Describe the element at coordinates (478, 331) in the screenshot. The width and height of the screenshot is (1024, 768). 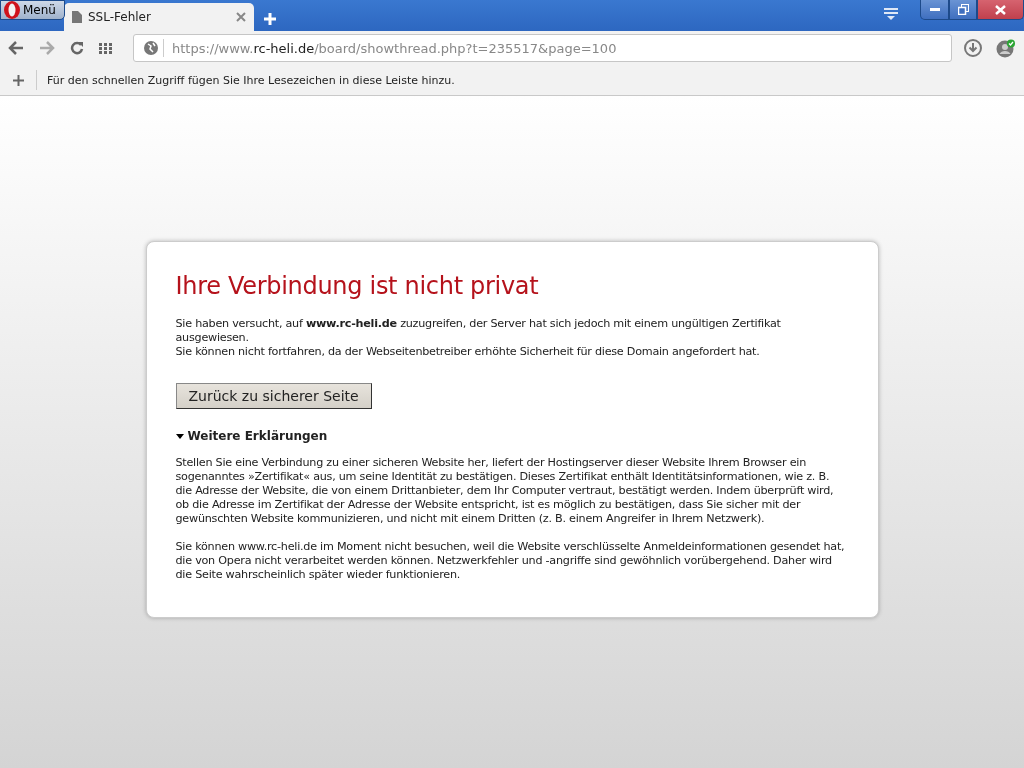
I see `intro-text: Sie haben versucht, auf www.rc-heli.de zuzugreifen, der Server hat sich jedoch mit einem ungültigen Zertifikat ausgewiesen.` at that location.